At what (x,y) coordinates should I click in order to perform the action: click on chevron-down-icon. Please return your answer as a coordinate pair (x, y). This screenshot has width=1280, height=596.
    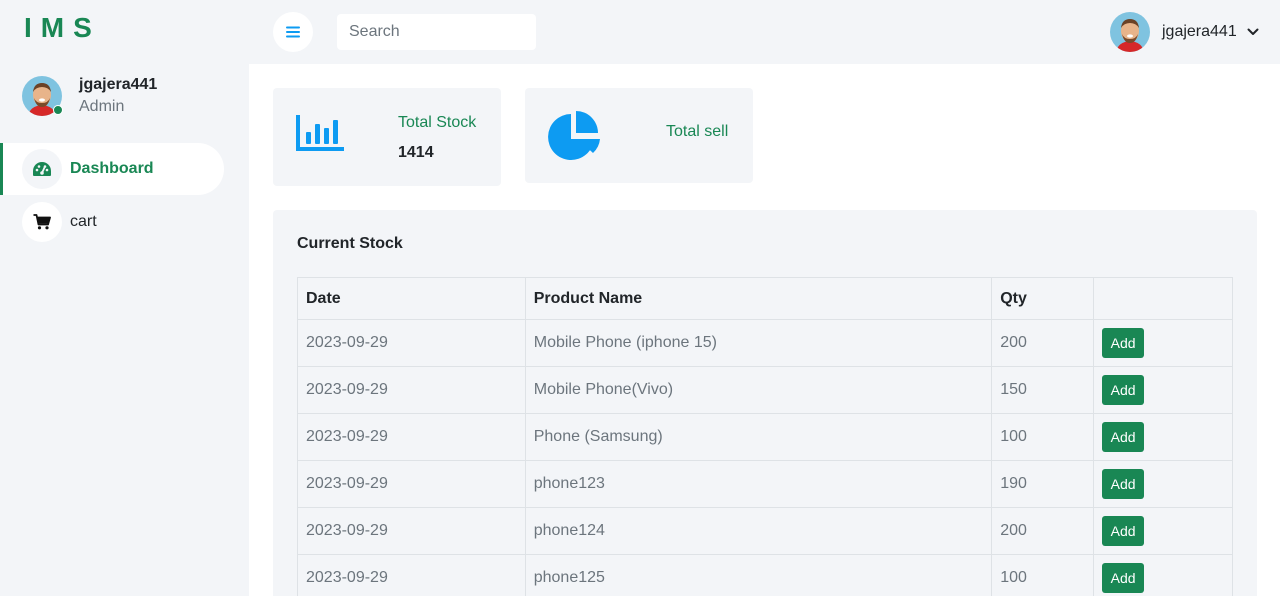
    Looking at the image, I should click on (1253, 31).